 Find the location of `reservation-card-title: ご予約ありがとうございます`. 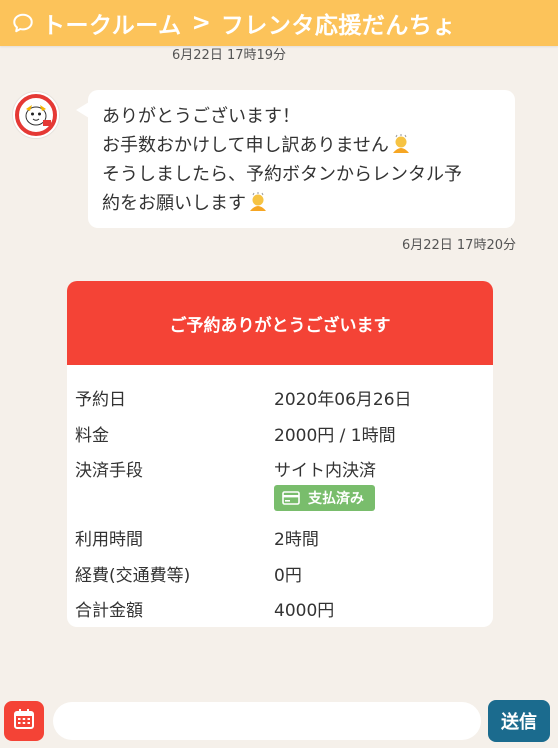

reservation-card-title: ご予約ありがとうございます is located at coordinates (280, 323).